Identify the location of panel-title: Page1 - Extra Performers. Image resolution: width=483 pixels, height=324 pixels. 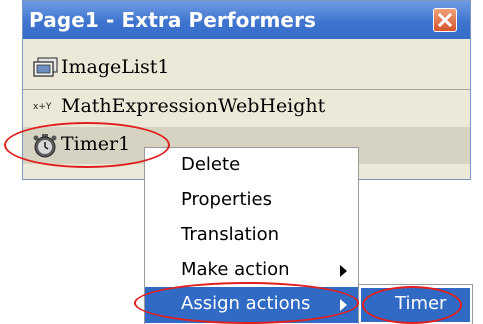
(173, 20).